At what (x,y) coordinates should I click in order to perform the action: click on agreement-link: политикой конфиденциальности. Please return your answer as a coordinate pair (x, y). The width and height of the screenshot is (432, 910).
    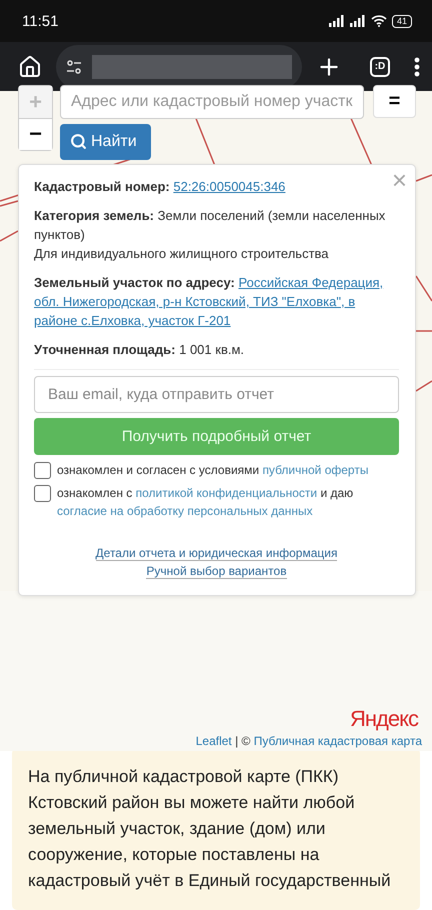
    Looking at the image, I should click on (227, 493).